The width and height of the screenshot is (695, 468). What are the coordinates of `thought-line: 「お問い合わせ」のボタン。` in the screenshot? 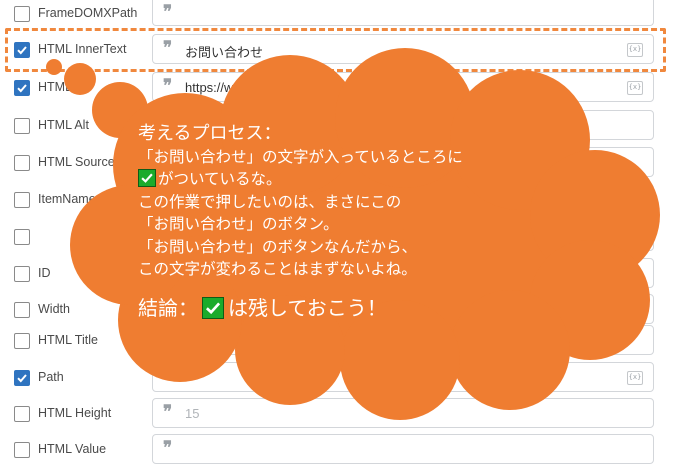 It's located at (238, 224).